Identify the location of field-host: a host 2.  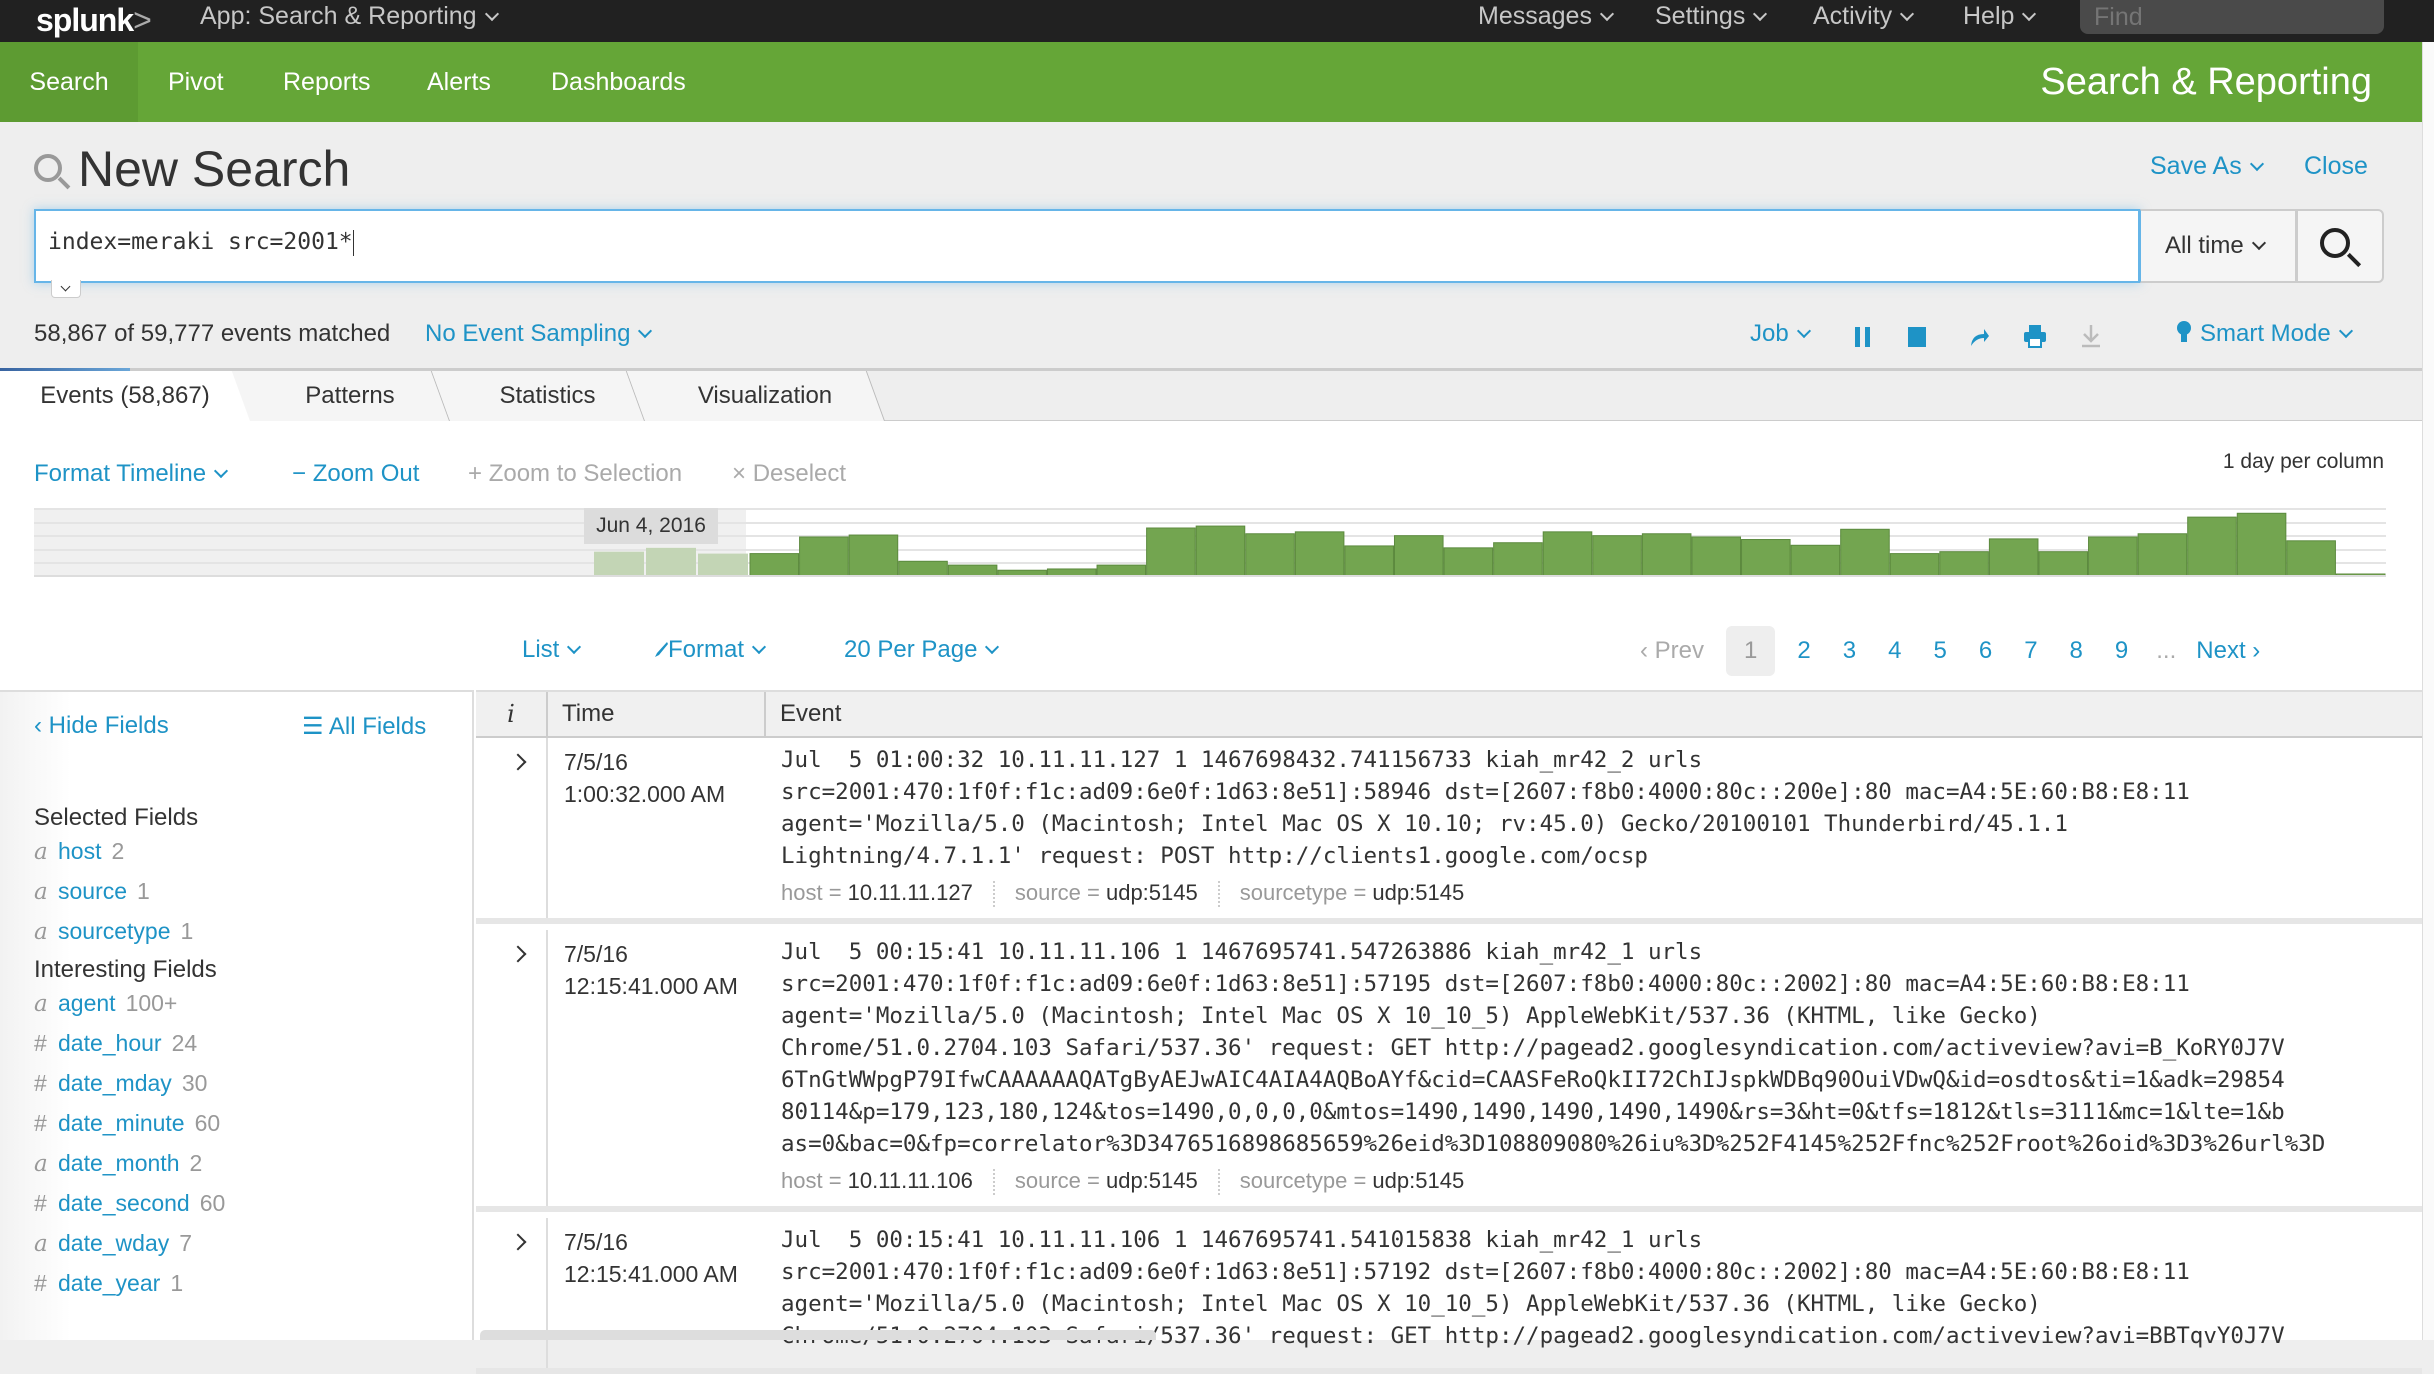
(79, 851).